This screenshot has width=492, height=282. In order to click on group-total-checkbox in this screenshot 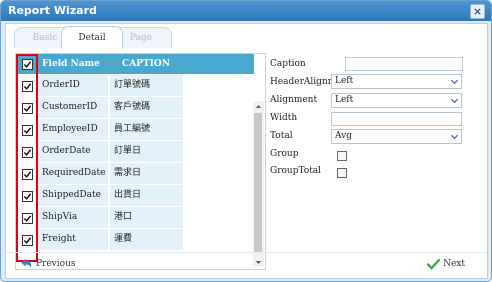, I will do `click(342, 173)`.